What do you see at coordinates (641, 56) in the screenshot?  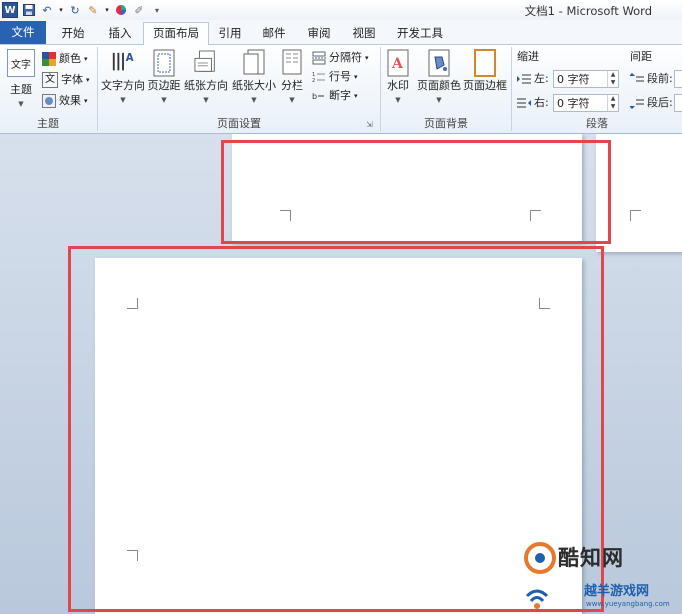 I see `spacing-header: 间距` at bounding box center [641, 56].